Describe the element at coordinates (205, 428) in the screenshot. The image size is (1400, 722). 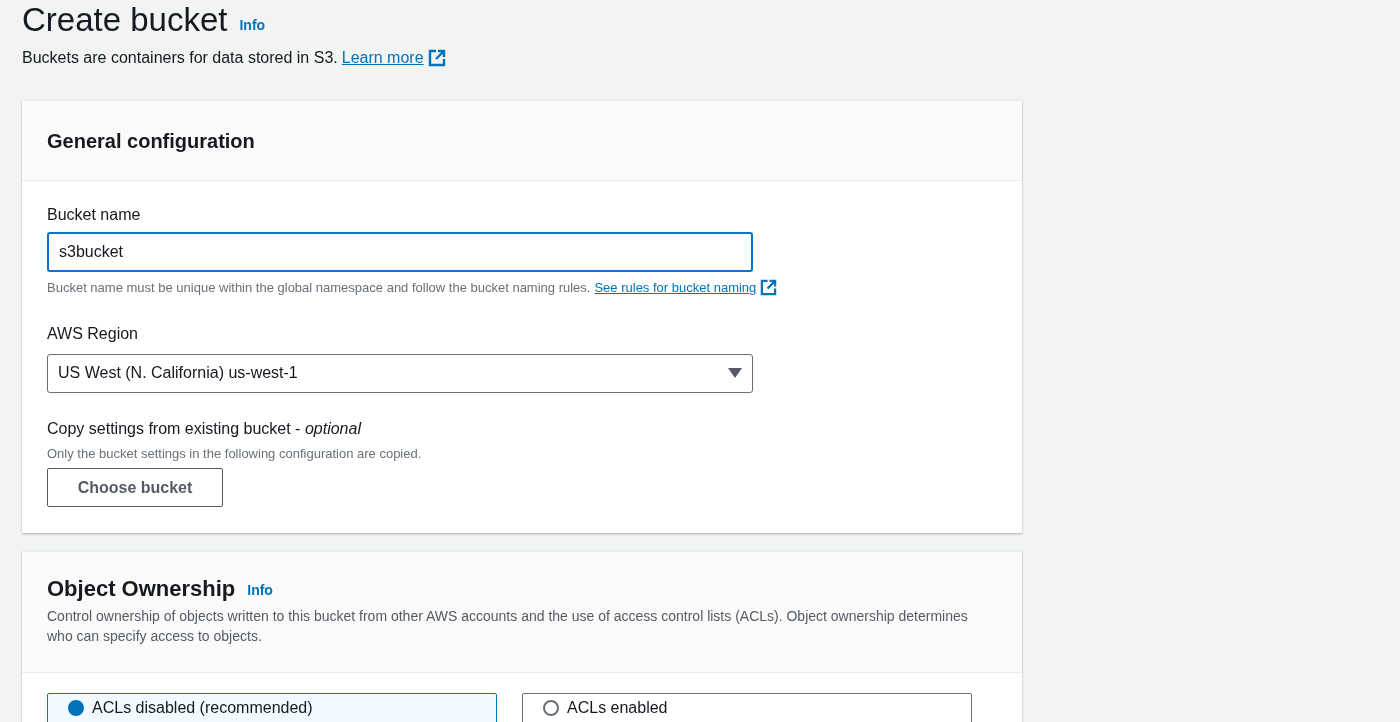
I see `field-label: Copy settings from existing bucket - optional` at that location.